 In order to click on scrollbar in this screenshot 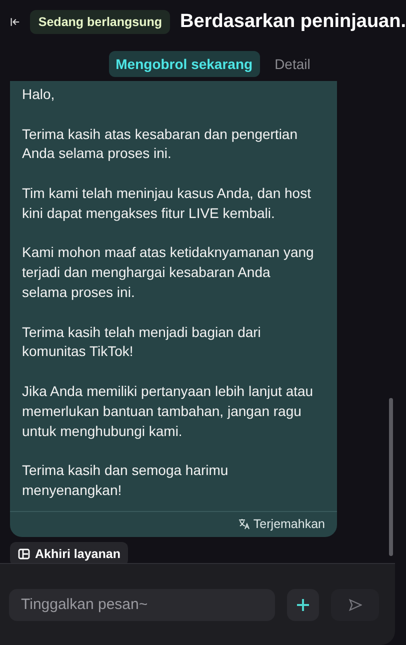, I will do `click(391, 477)`.